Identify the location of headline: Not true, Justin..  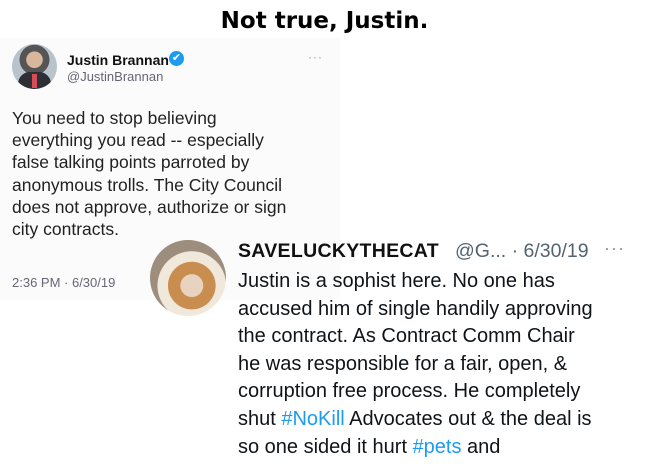
(324, 21).